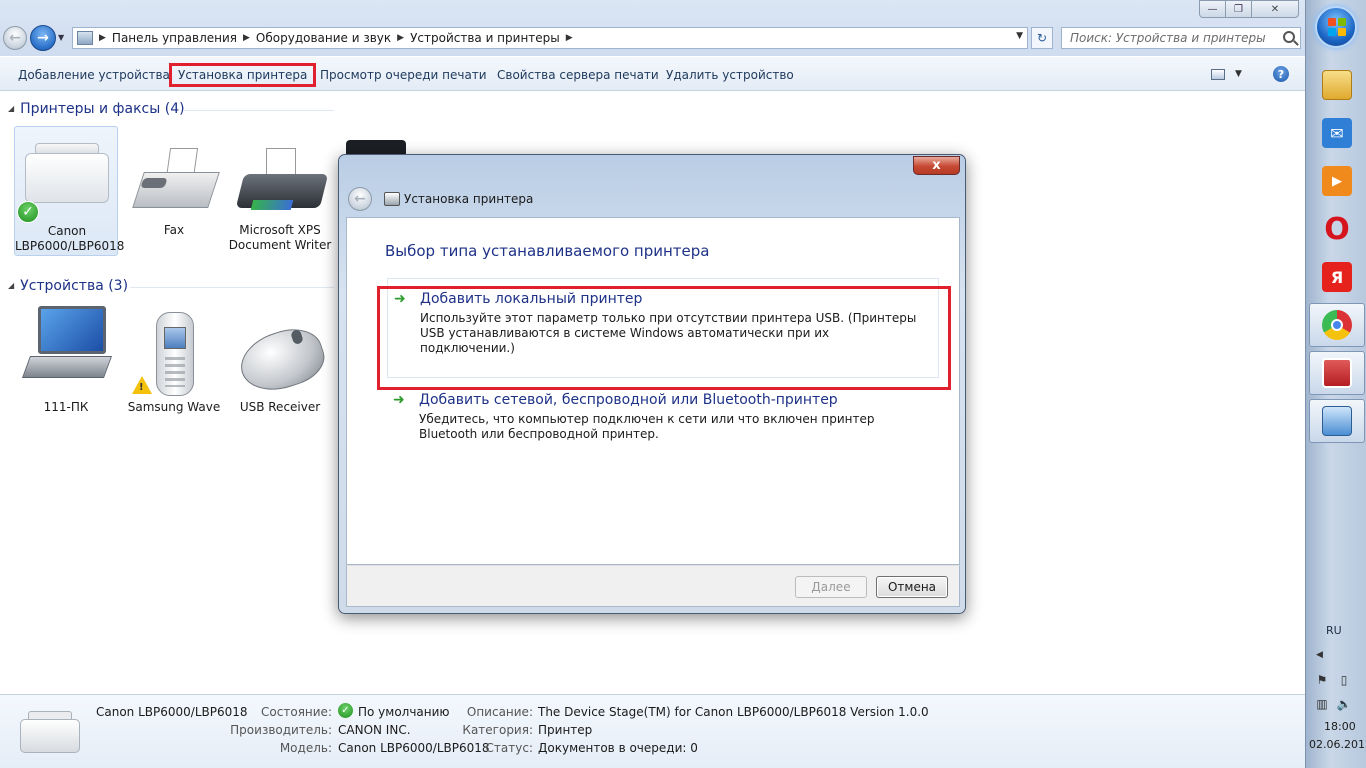 The height and width of the screenshot is (768, 1366). I want to click on printer-icon, so click(392, 199).